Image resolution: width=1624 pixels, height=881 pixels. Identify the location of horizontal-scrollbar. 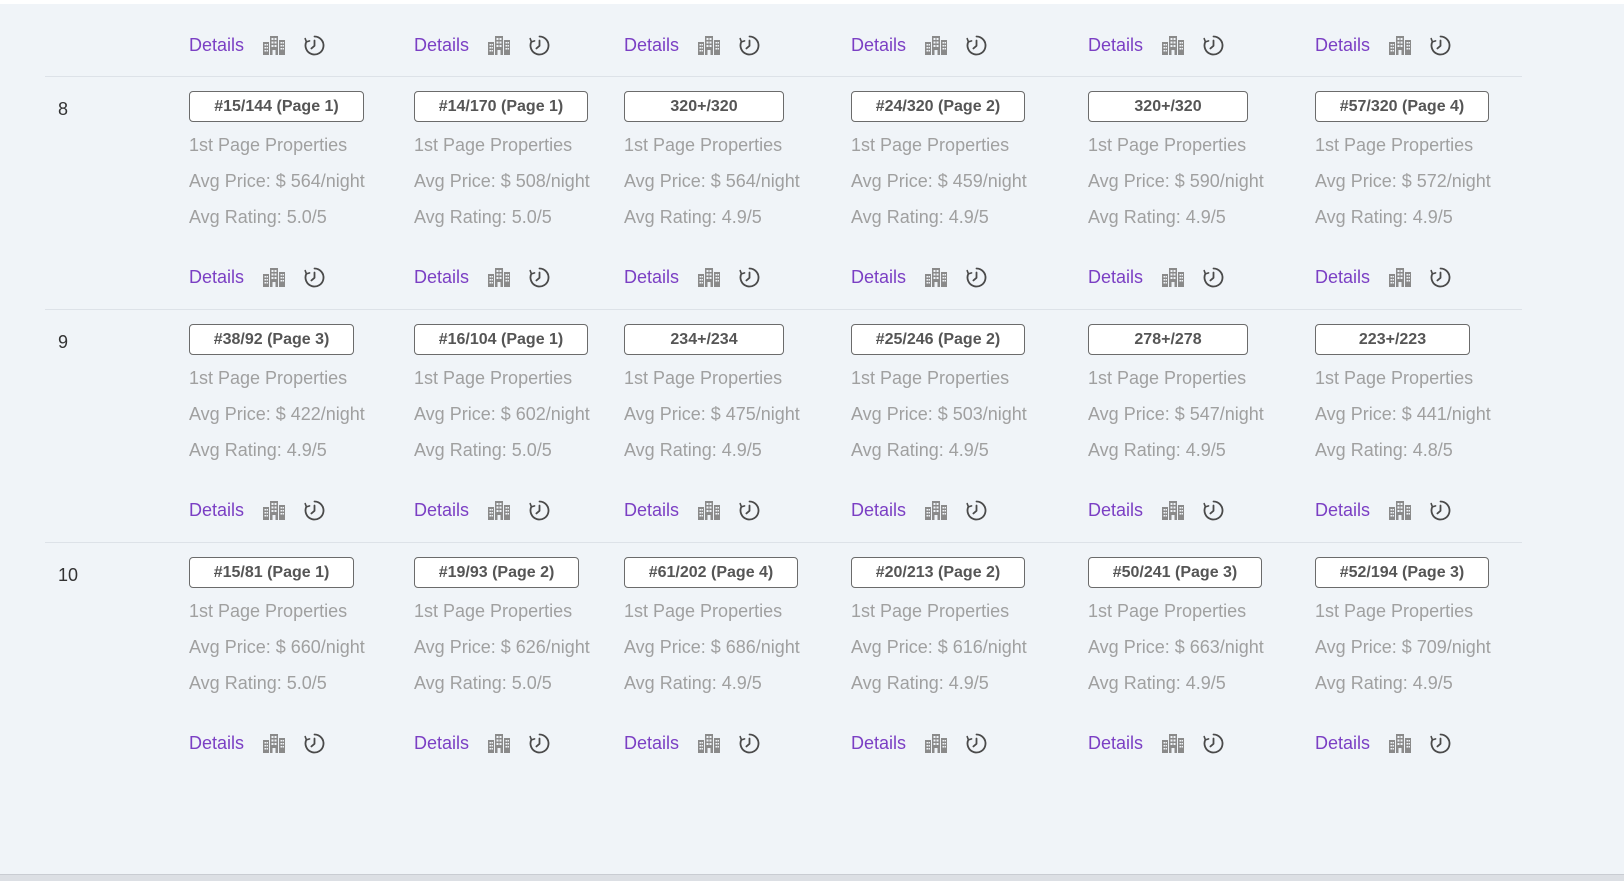
(812, 877).